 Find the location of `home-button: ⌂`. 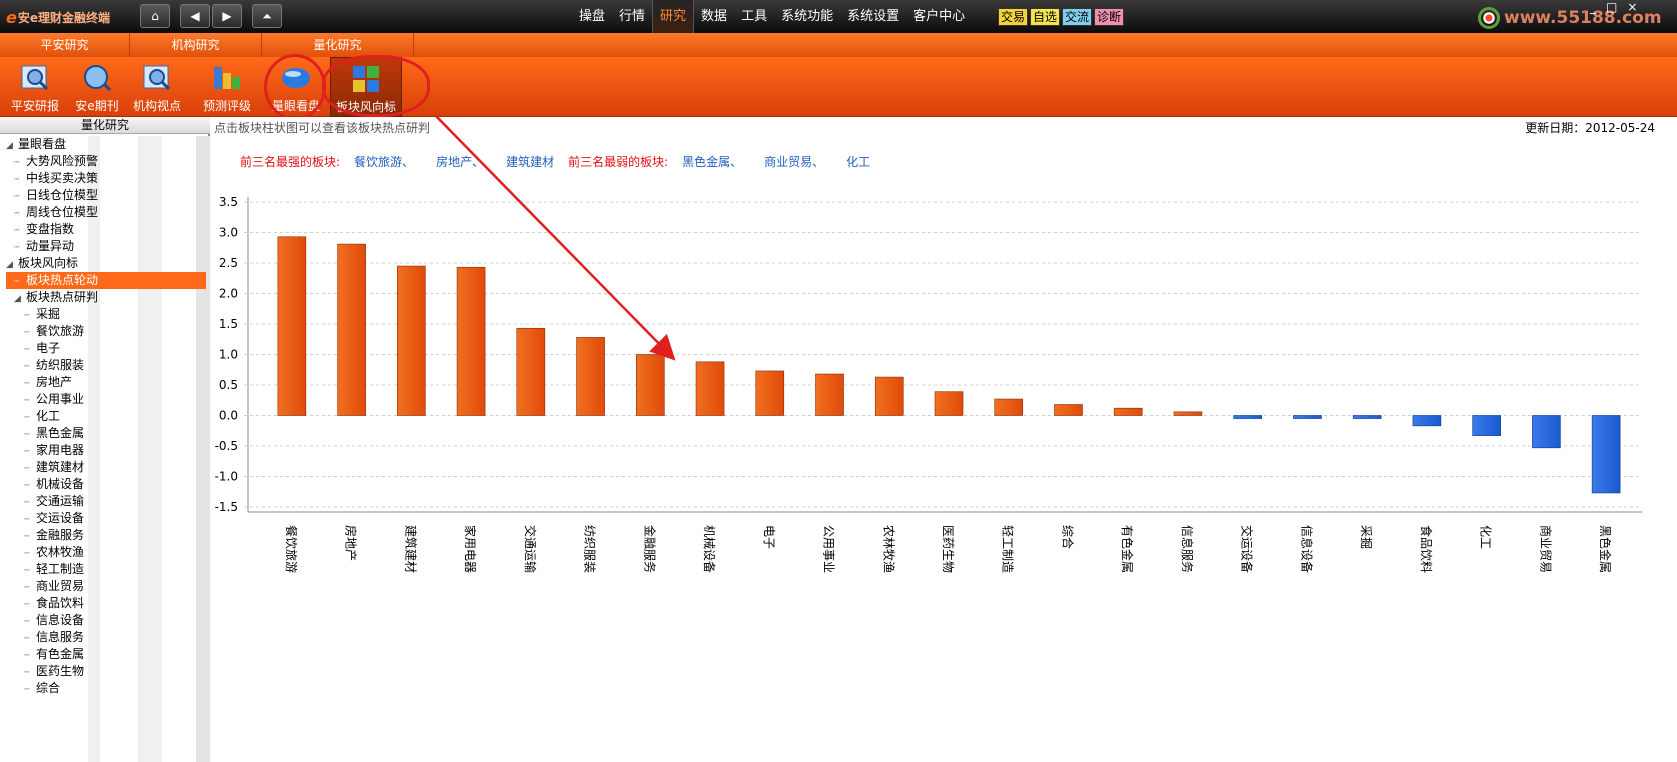

home-button: ⌂ is located at coordinates (155, 16).